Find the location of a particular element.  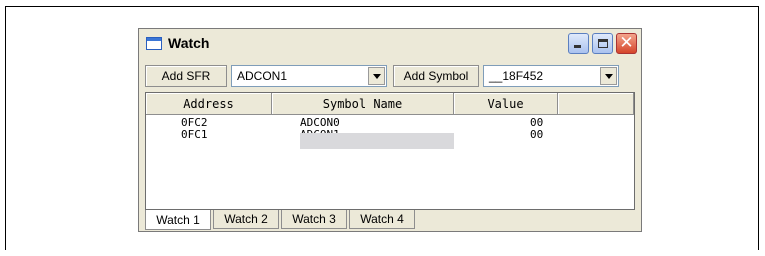

close-button: ✕ is located at coordinates (626, 43).